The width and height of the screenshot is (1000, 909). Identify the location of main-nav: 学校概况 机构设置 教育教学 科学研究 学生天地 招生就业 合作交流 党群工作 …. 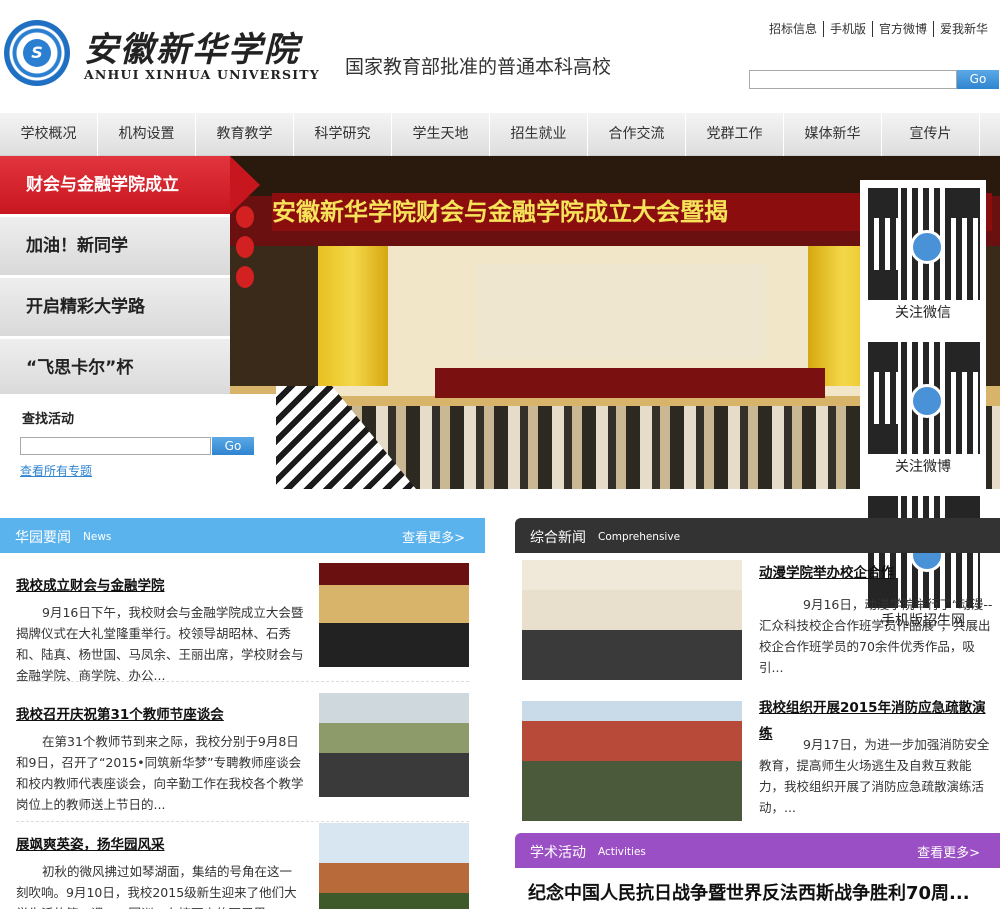
(500, 134).